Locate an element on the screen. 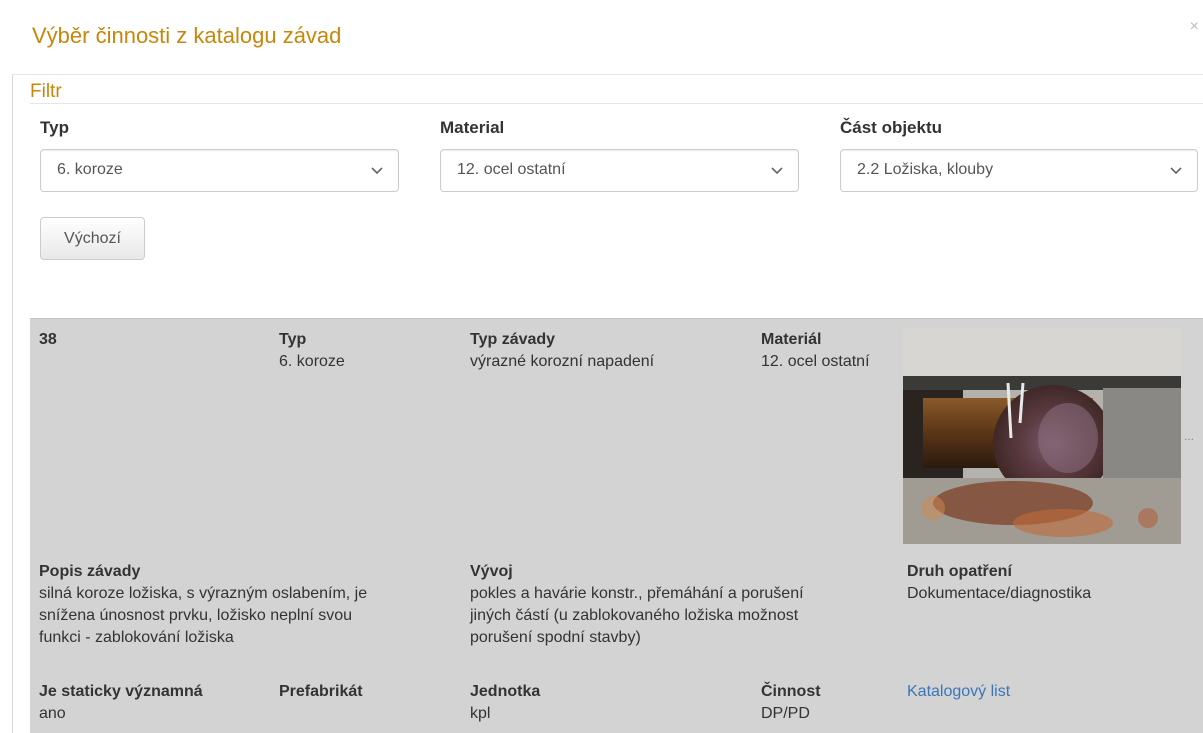 The width and height of the screenshot is (1203, 733). defect-photo is located at coordinates (1042, 436).